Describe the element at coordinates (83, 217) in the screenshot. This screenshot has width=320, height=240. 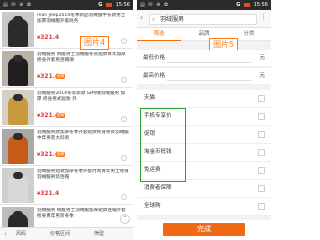
I see `product-title: 羽绒服男 韩版男士羽绒服加厚短款连帽外套修身青年男装冬季` at that location.